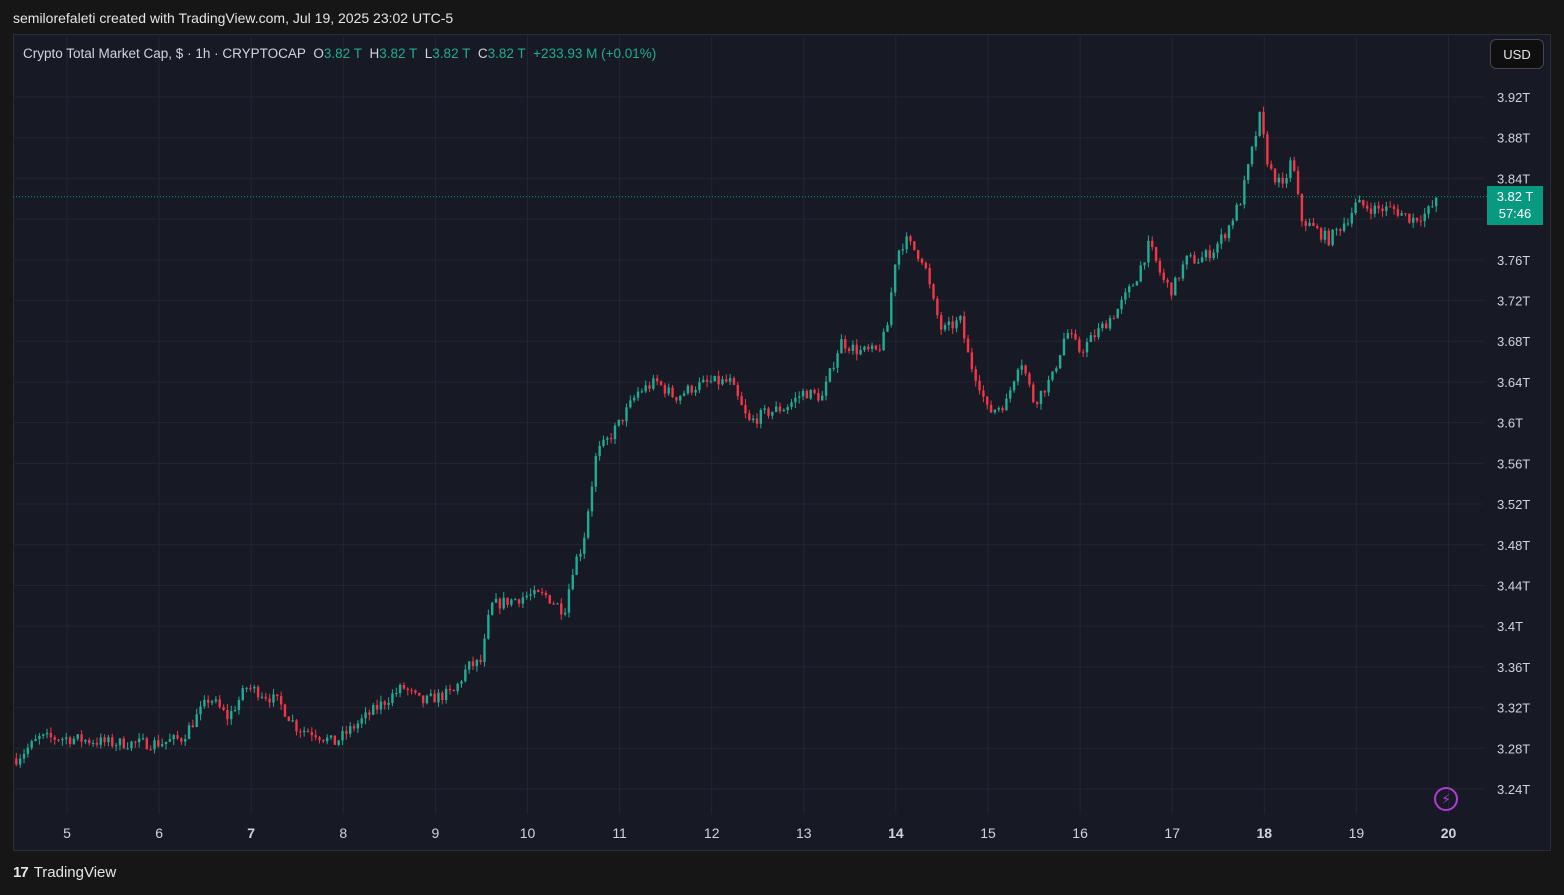 This screenshot has width=1564, height=895. Describe the element at coordinates (1513, 667) in the screenshot. I see `y-tick-label: 3.36T` at that location.